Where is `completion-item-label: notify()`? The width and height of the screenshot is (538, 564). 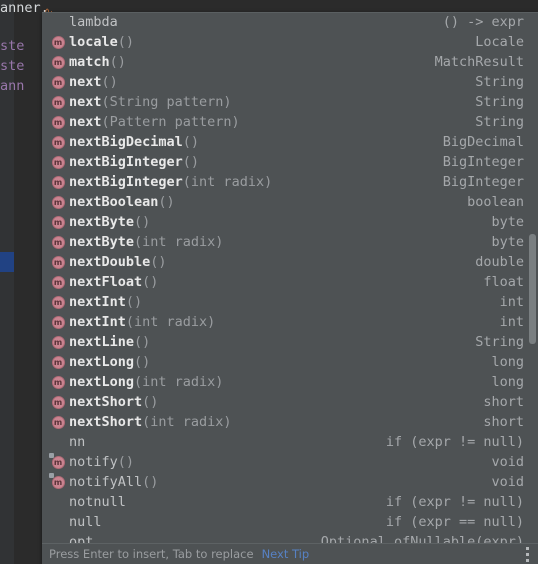
completion-item-label: notify() is located at coordinates (280, 462).